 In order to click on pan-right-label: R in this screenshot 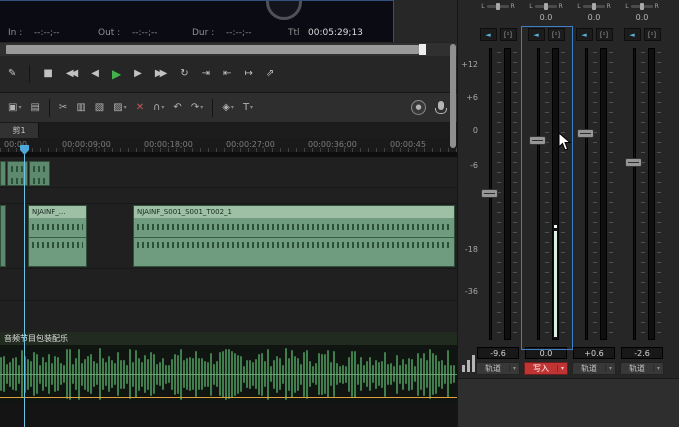, I will do `click(560, 6)`.